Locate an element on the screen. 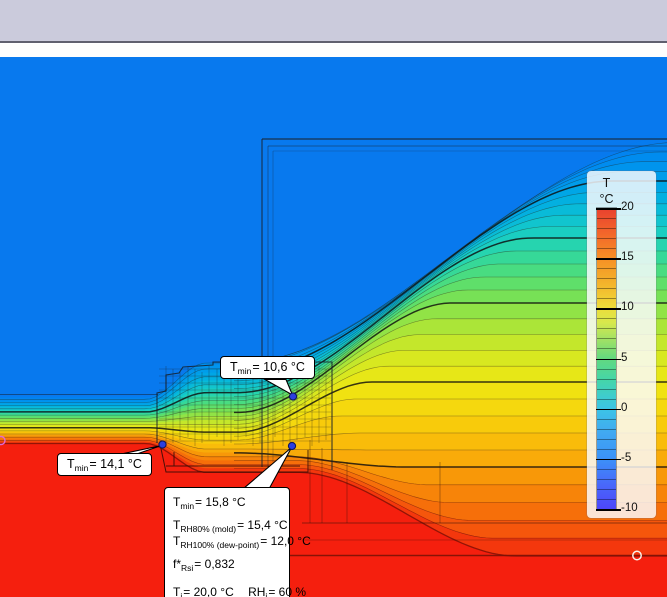  info-line-rh100: TRH100% (dew-point)= 12,0 °C is located at coordinates (242, 542).